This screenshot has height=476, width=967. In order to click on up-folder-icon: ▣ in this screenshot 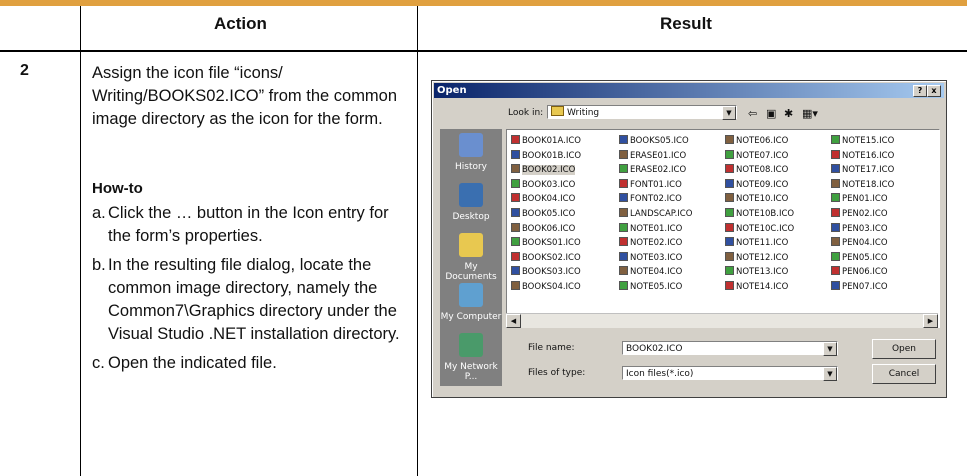, I will do `click(771, 113)`.